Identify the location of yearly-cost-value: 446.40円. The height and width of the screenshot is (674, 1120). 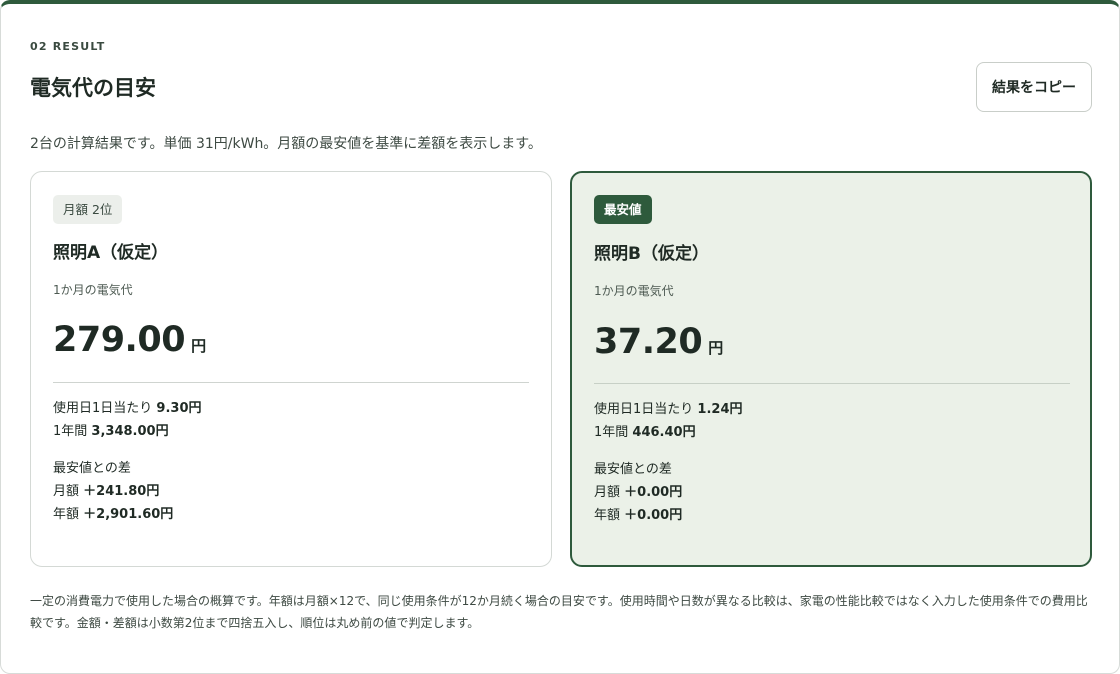
(664, 432).